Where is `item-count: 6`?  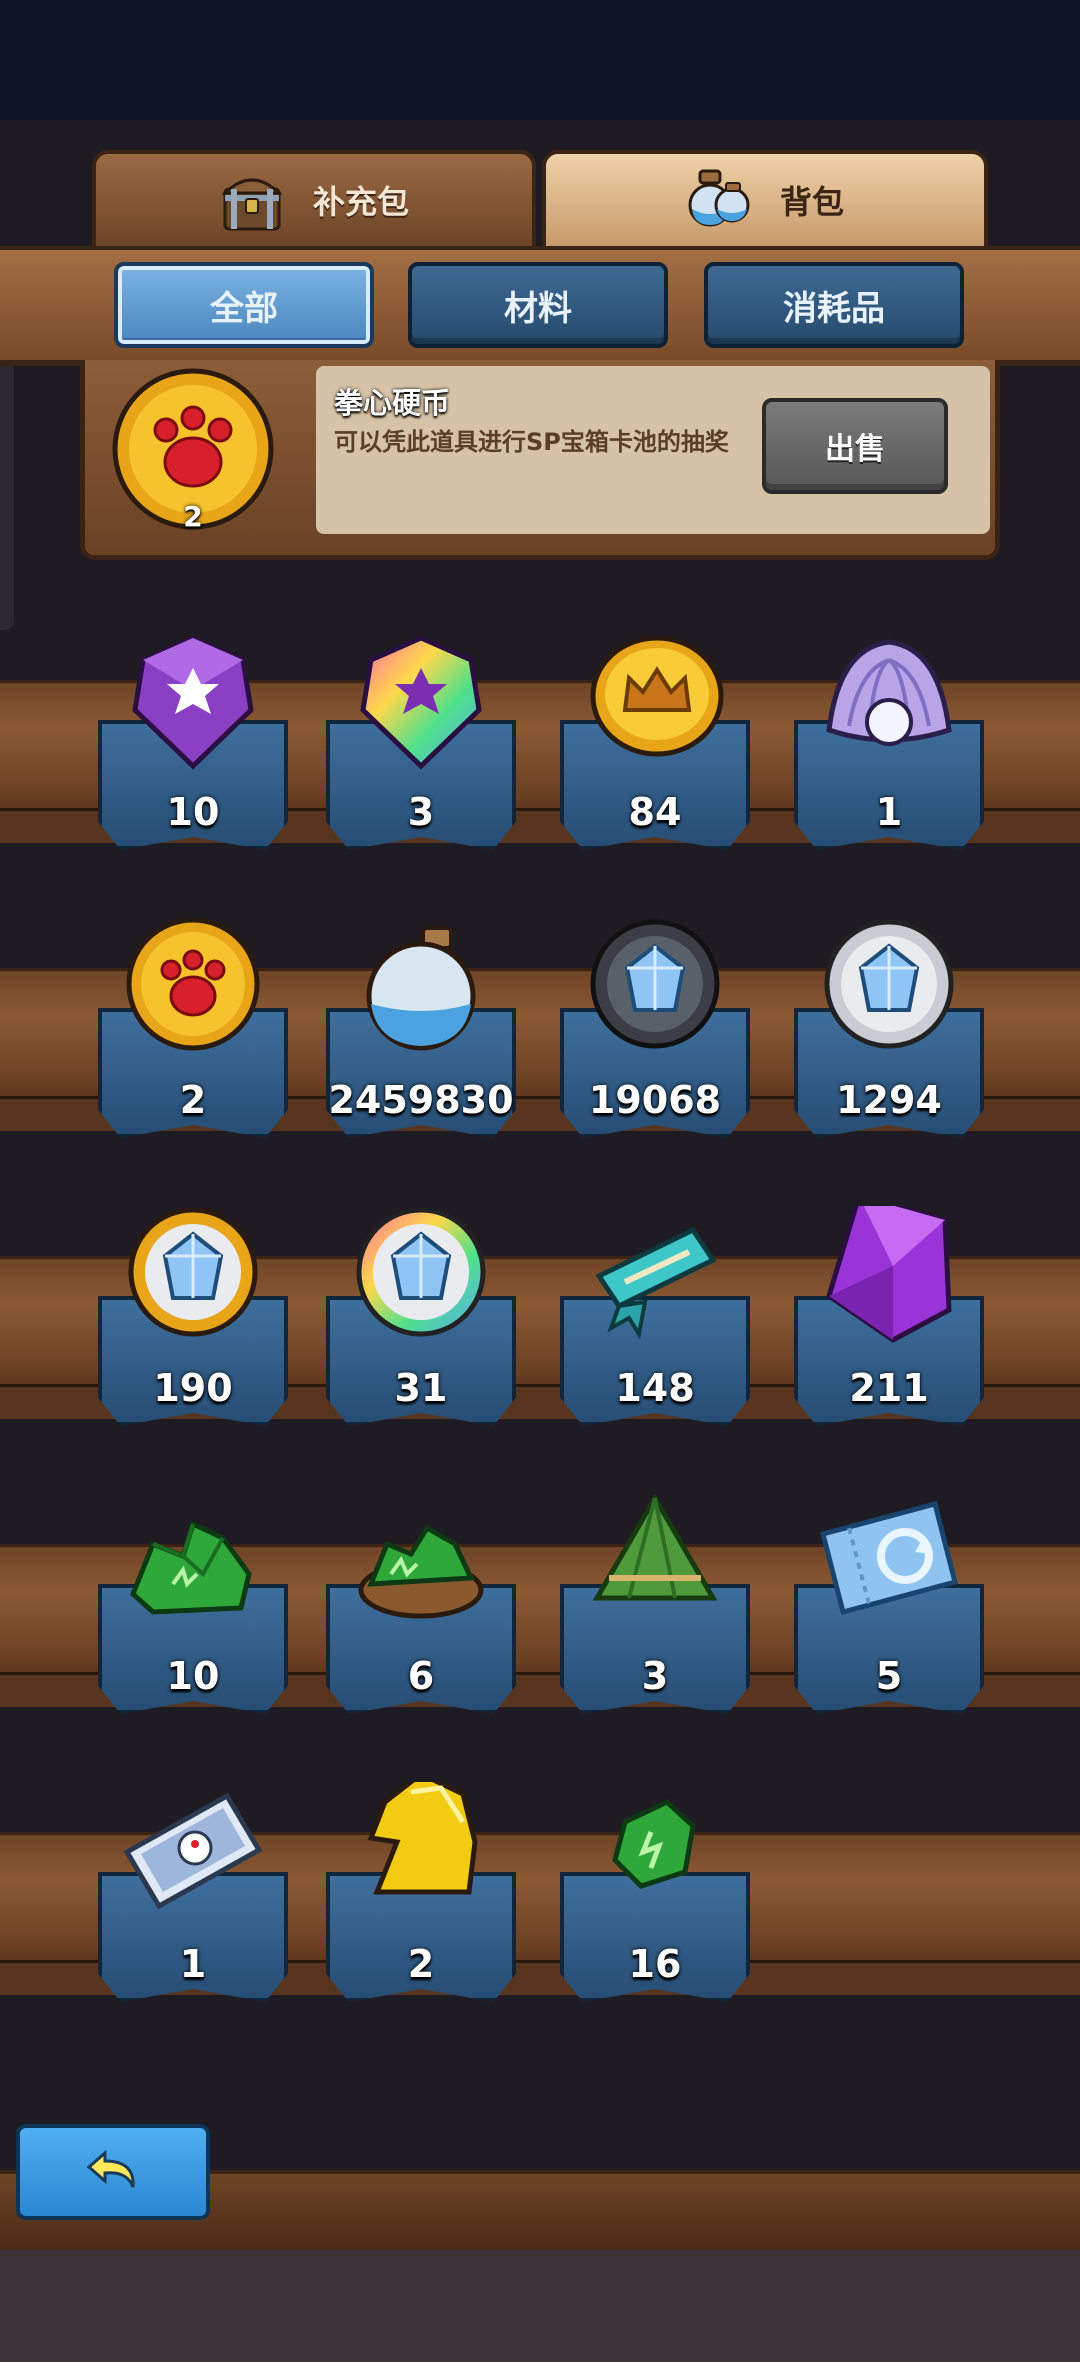
item-count: 6 is located at coordinates (421, 1676).